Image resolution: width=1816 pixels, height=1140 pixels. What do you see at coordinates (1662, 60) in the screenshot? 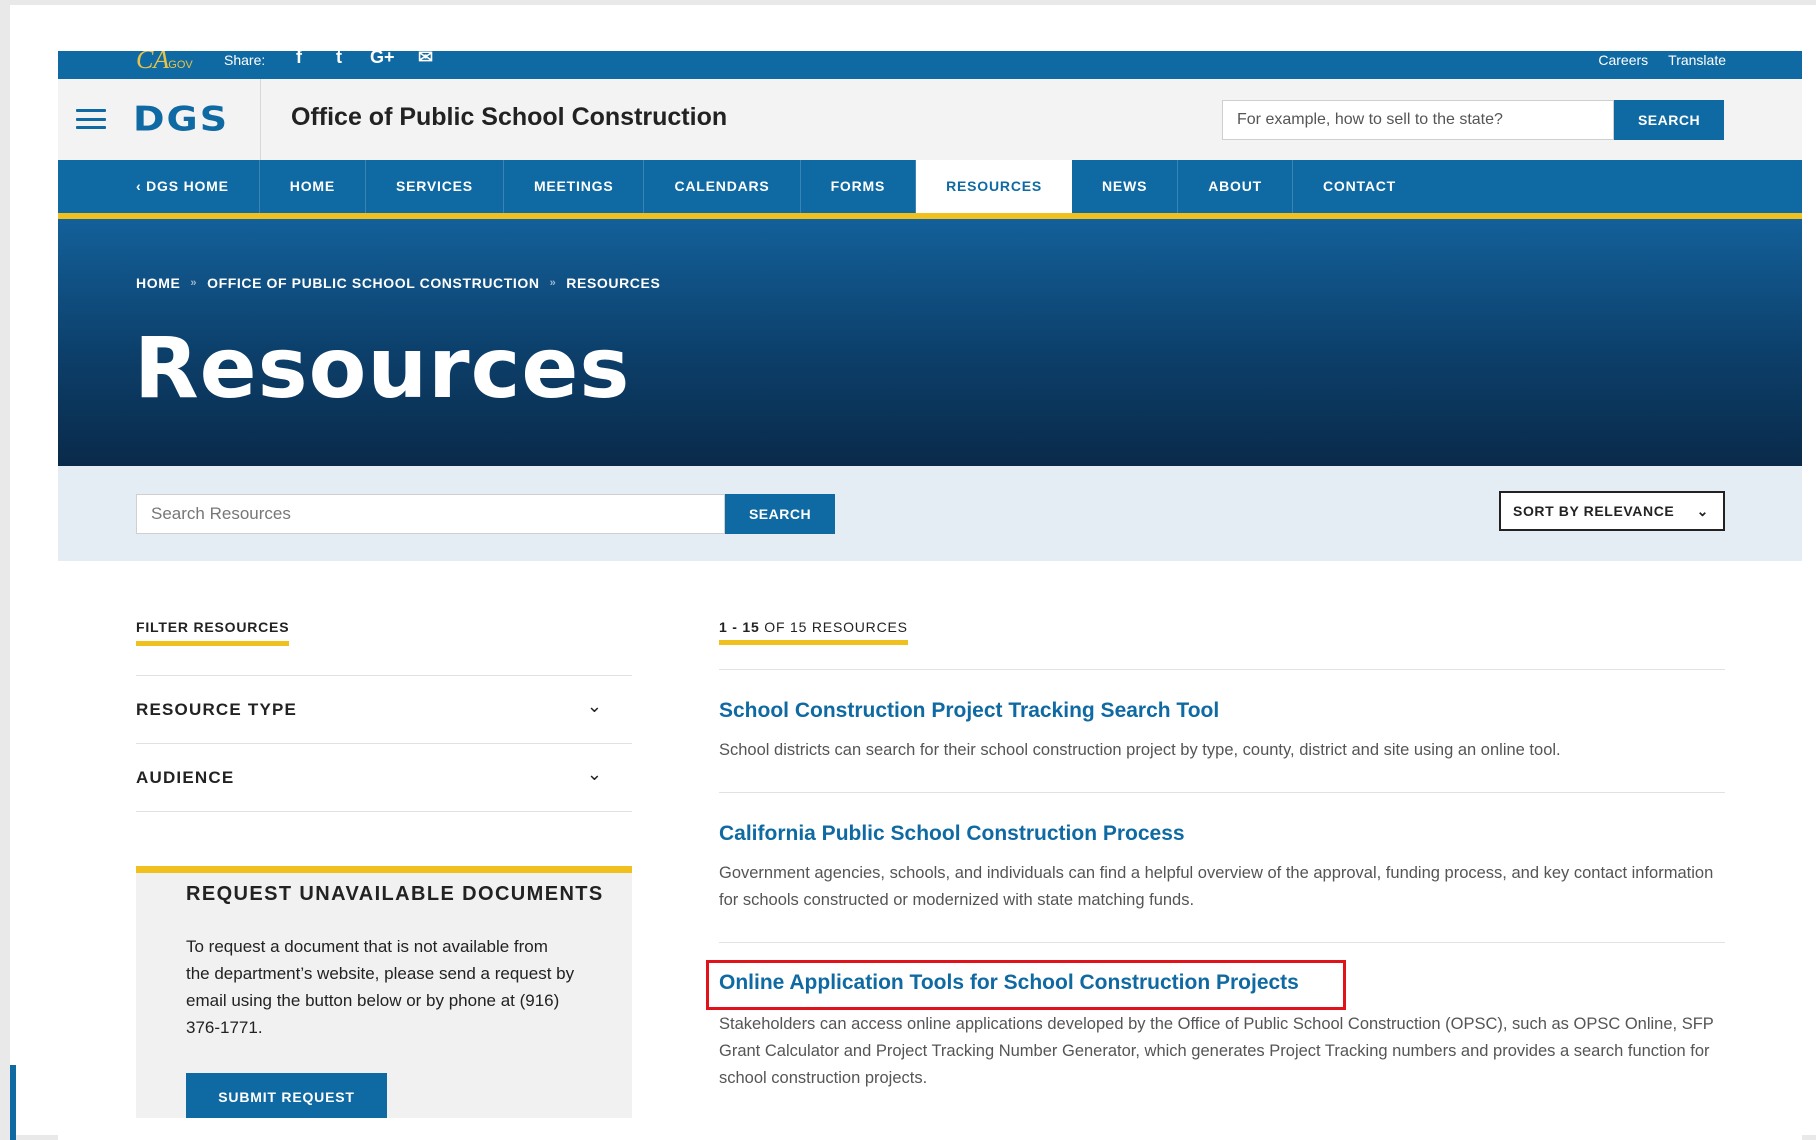
I see `utility-links: Careers Translate` at bounding box center [1662, 60].